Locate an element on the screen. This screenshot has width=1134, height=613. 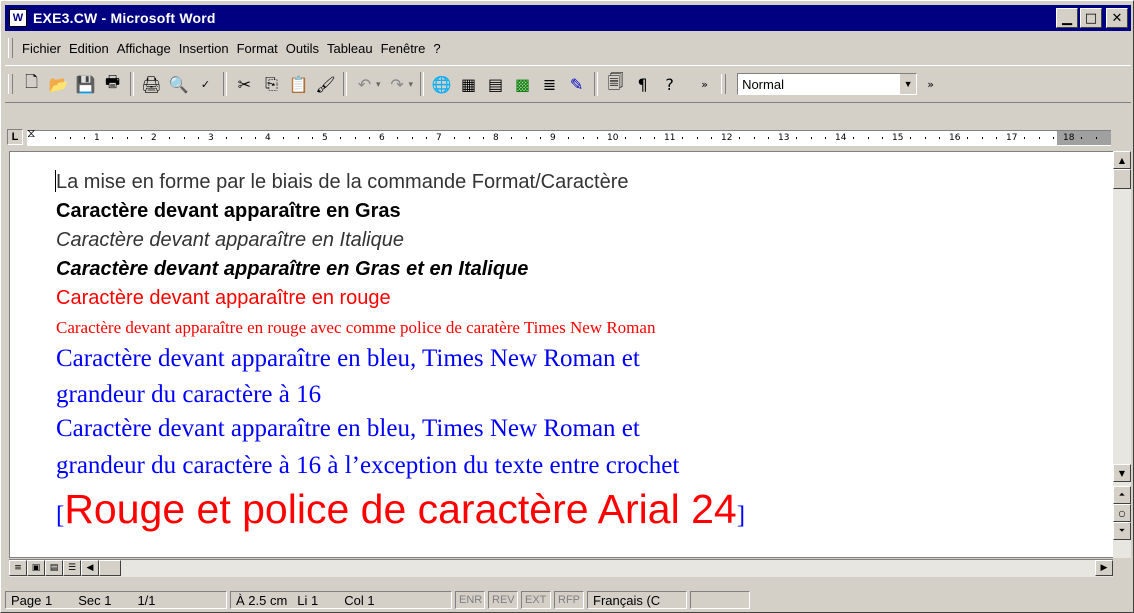
undo-dropdown-icon: ▾ is located at coordinates (378, 84).